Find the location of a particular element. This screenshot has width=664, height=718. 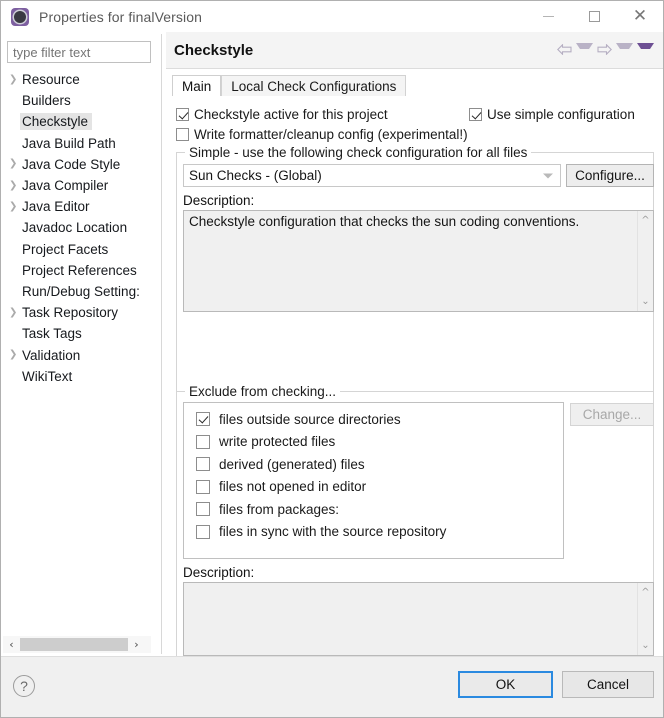

tab-local-check-configurations: Local Check Configurations is located at coordinates (314, 86).